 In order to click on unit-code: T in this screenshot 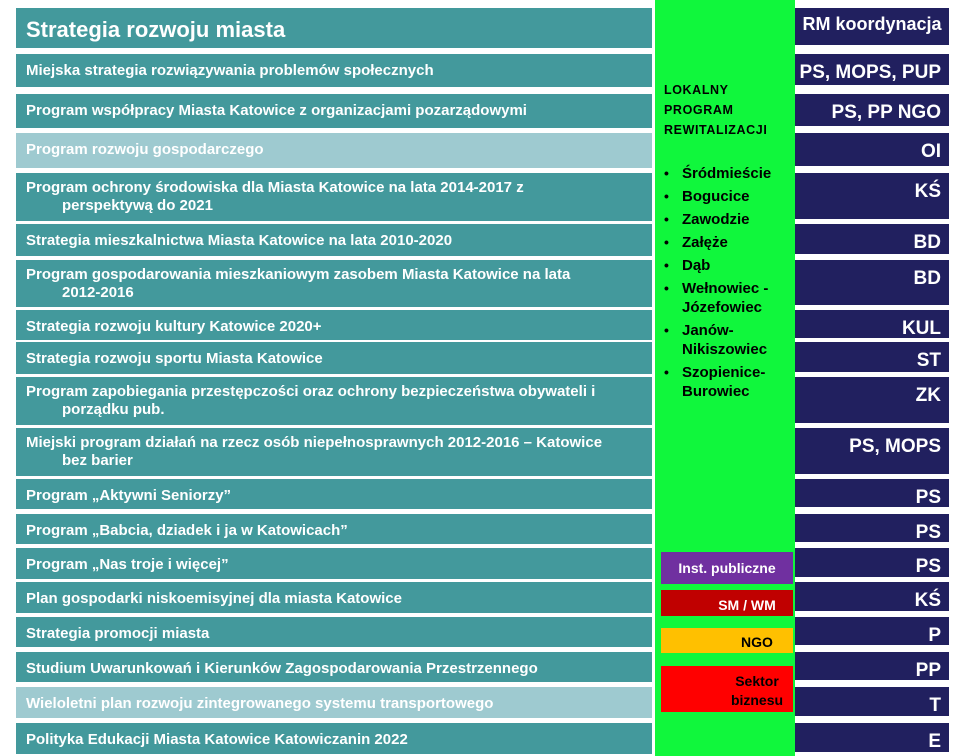, I will do `click(935, 705)`.